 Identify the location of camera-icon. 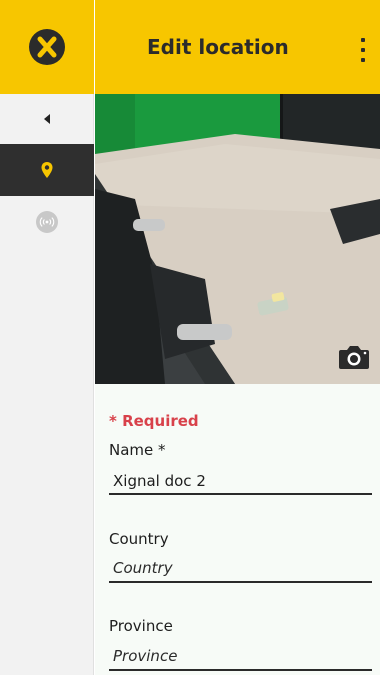
(354, 357).